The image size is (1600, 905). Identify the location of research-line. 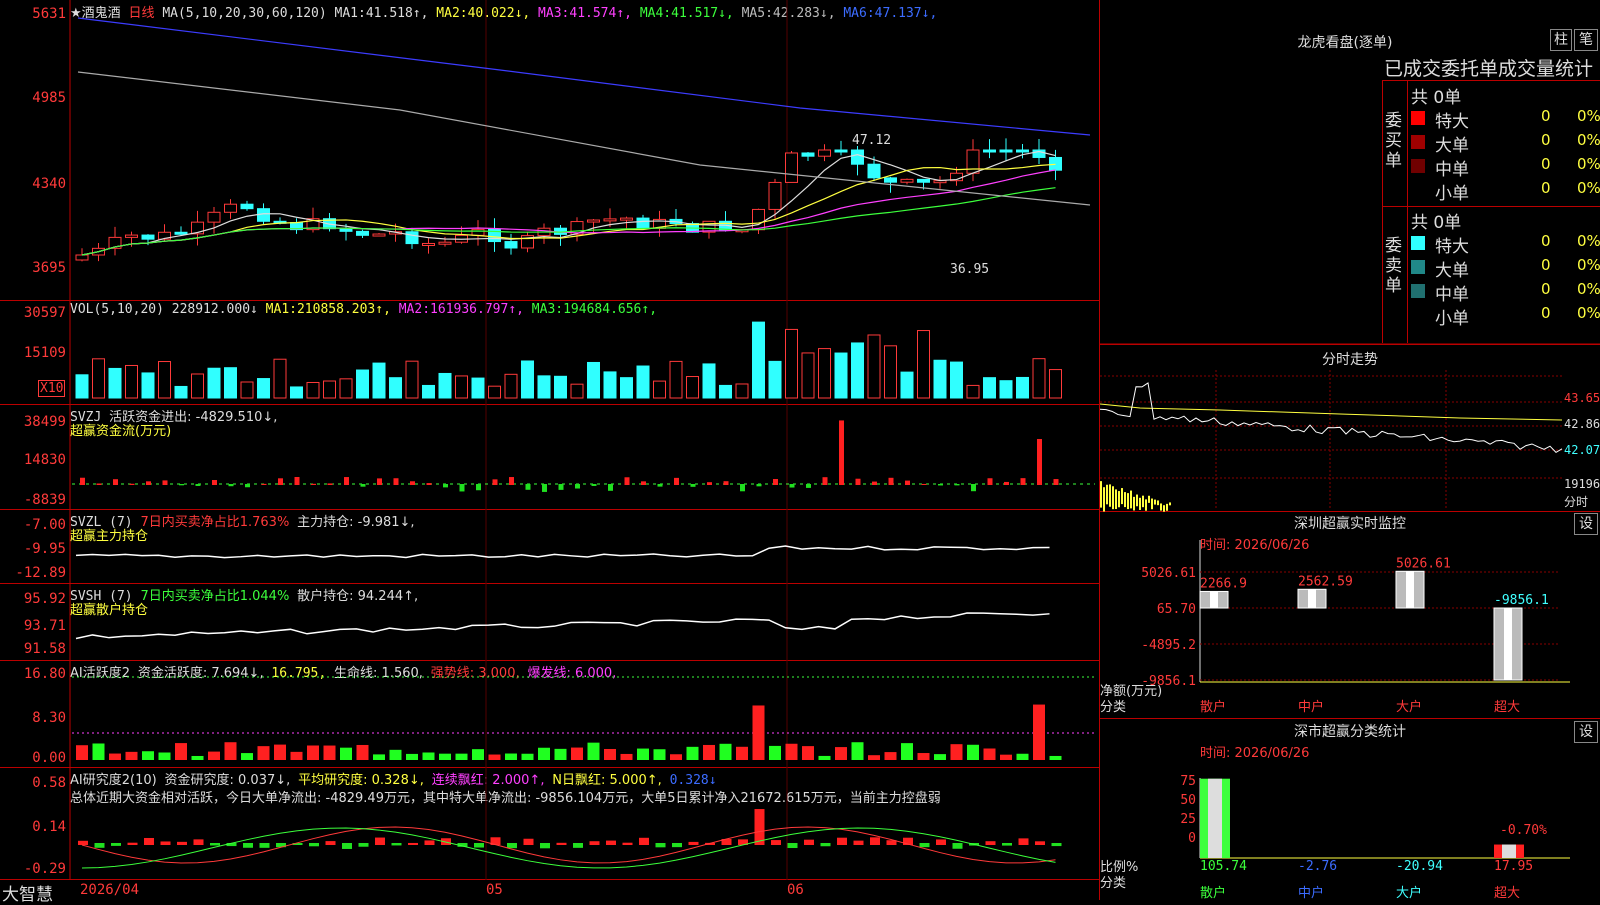
(568, 848).